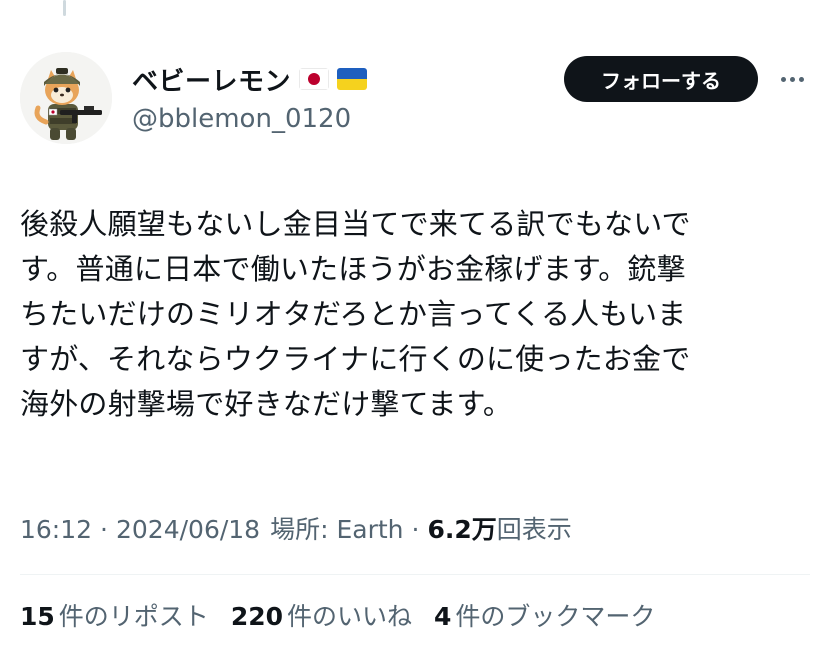 Image resolution: width=828 pixels, height=657 pixels. I want to click on follow-button: フォローする, so click(661, 79).